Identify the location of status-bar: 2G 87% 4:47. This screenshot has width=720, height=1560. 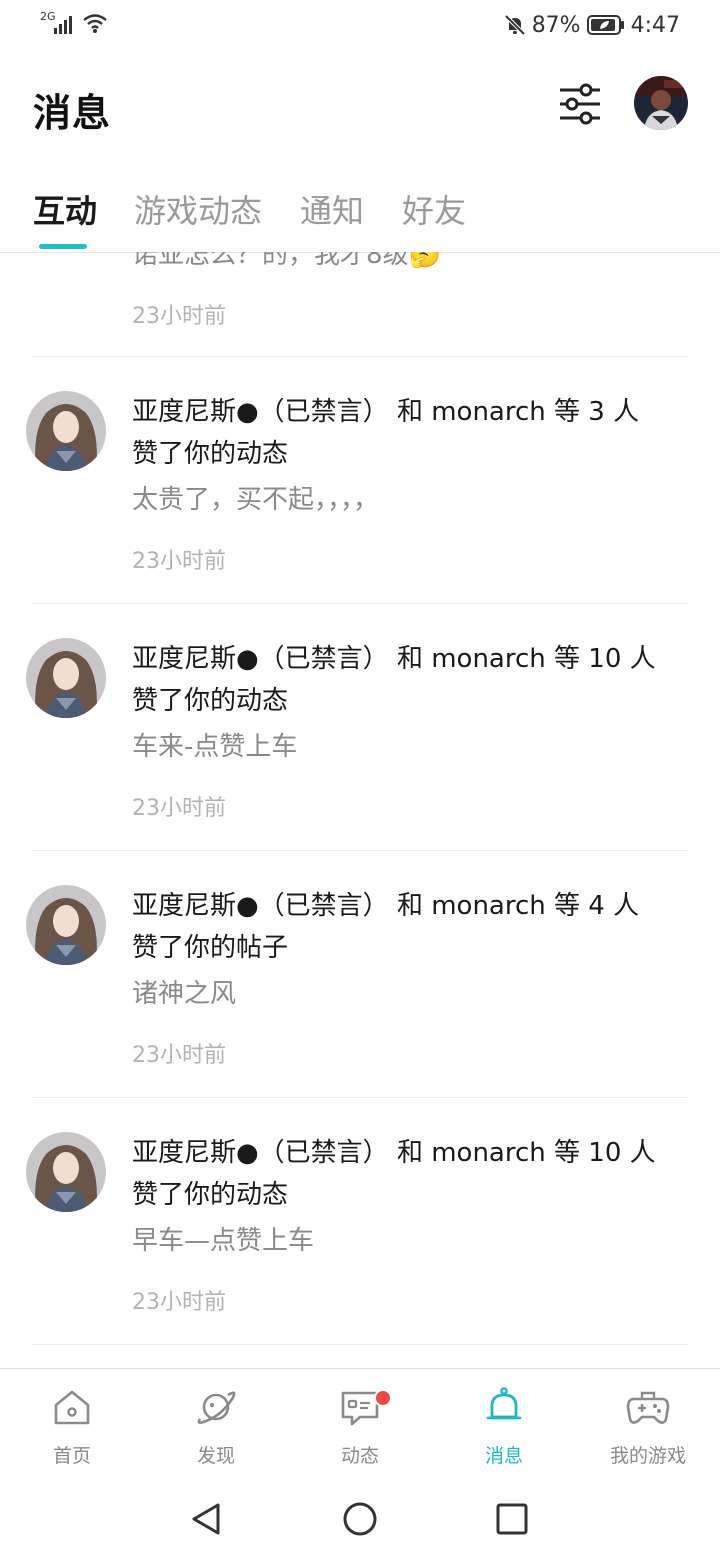
(360, 26).